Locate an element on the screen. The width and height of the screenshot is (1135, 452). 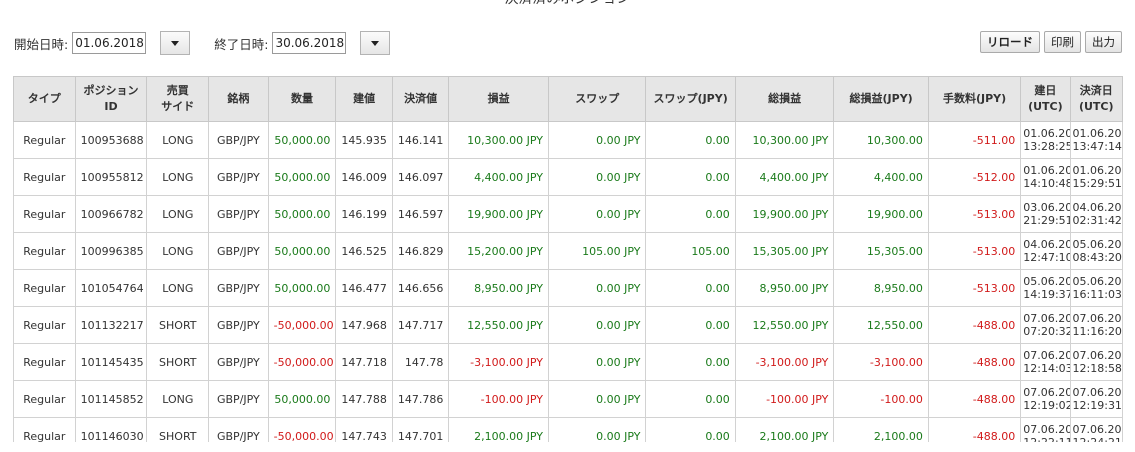
cell-fee: -512.00 is located at coordinates (974, 177).